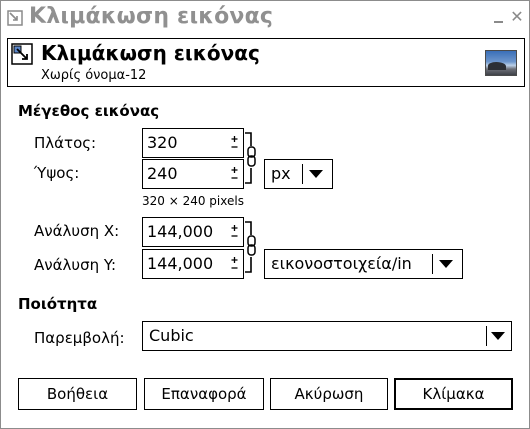  Describe the element at coordinates (77, 394) in the screenshot. I see `help-button: Βοήθεια` at that location.